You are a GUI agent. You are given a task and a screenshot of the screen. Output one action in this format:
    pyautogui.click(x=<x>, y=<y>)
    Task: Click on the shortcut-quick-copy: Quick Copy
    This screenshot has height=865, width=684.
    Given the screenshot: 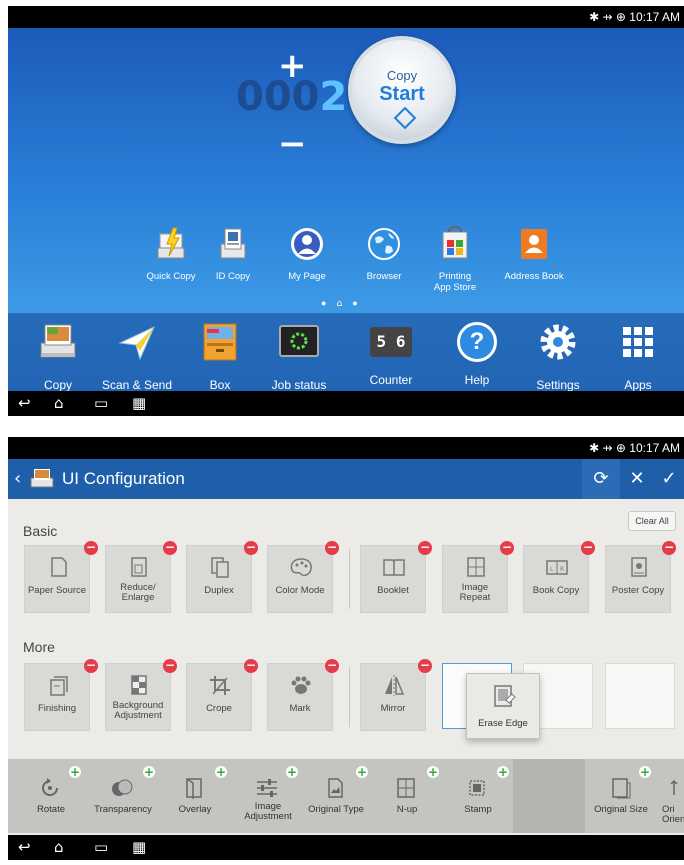 What is the action you would take?
    pyautogui.click(x=171, y=254)
    